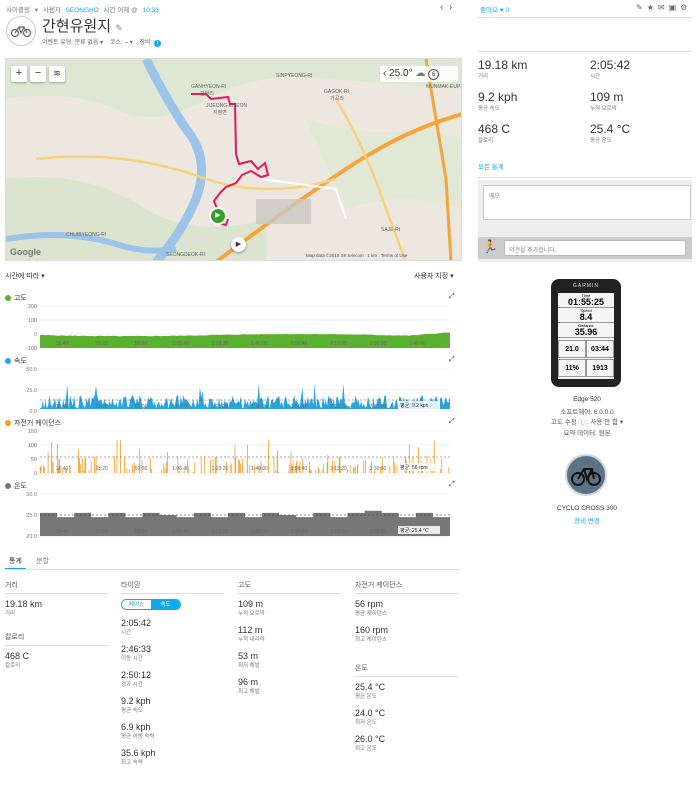  I want to click on summary-label: 평균 온도, so click(601, 141).